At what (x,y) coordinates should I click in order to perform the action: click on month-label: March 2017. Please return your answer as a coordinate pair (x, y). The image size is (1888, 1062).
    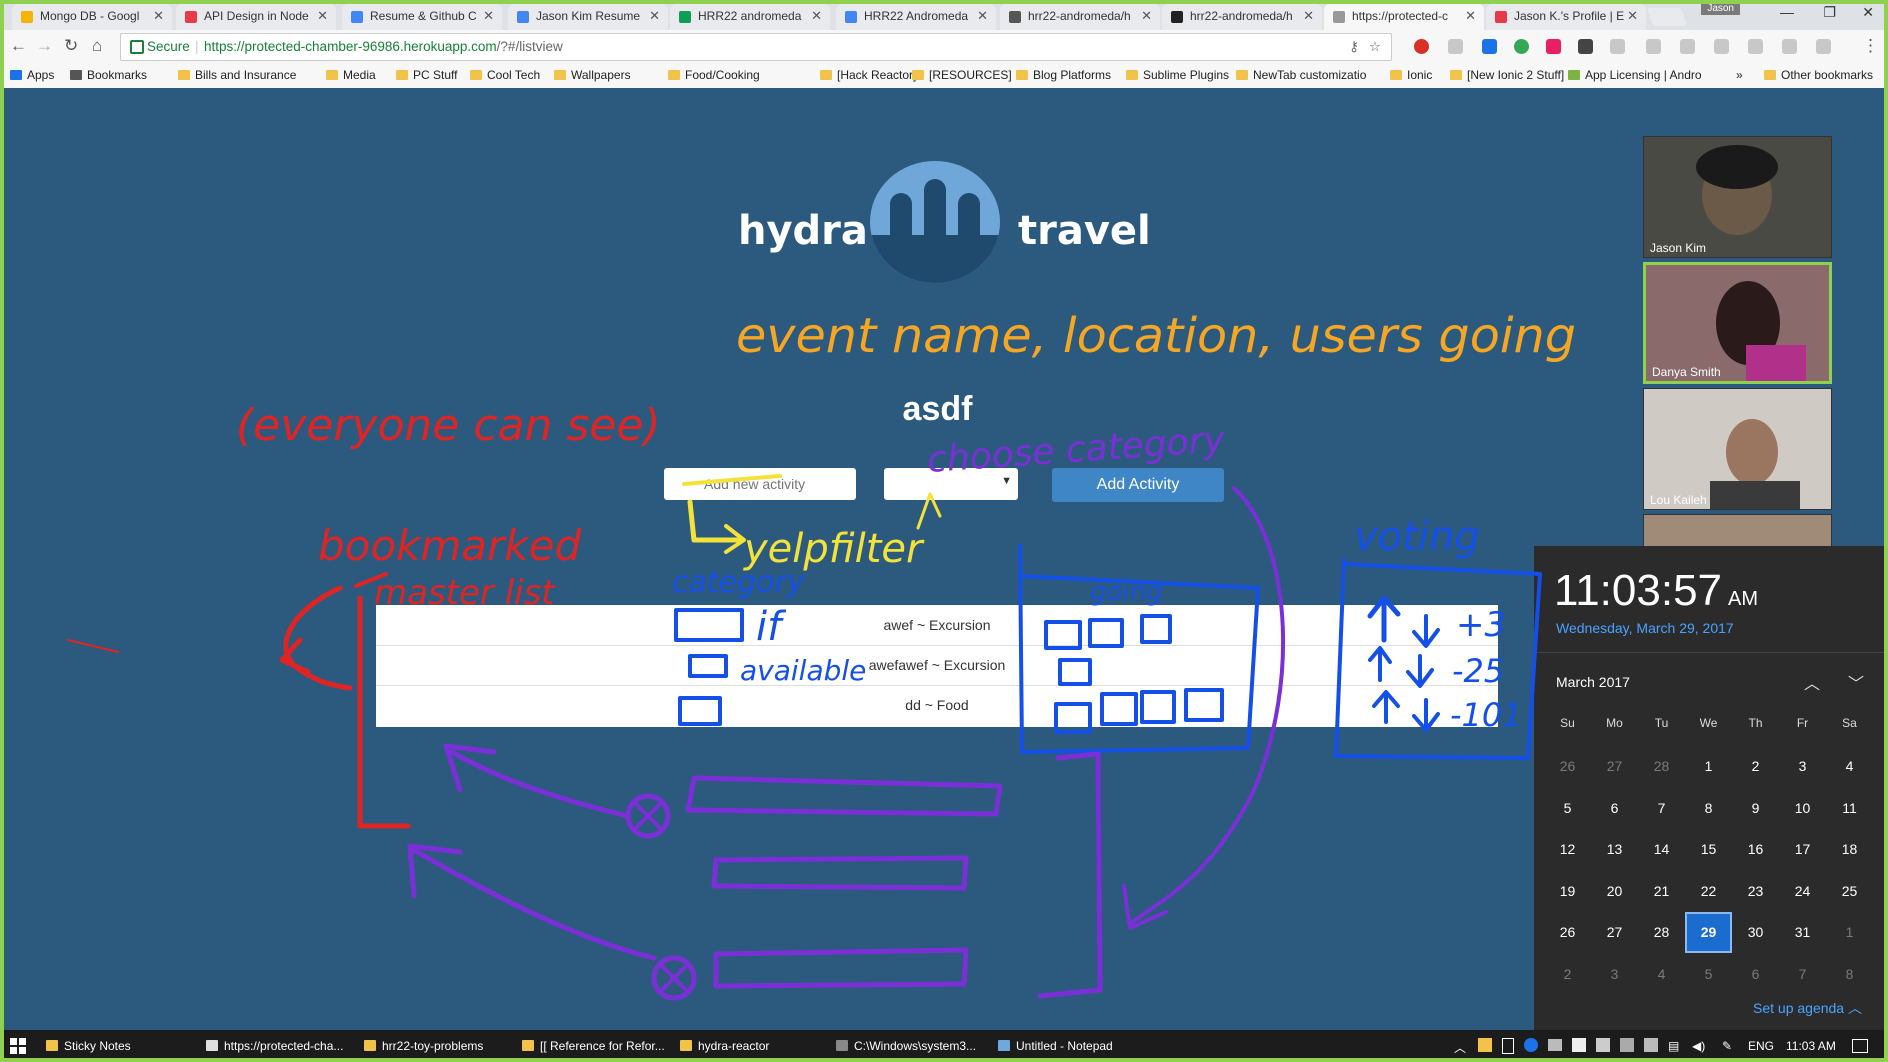
    Looking at the image, I should click on (1593, 682).